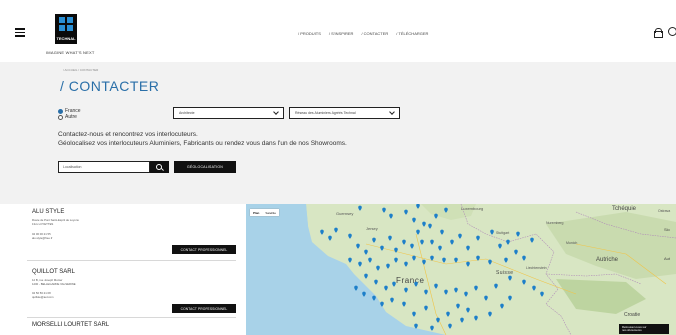 The height and width of the screenshot is (335, 676). I want to click on select-value: Réseau des Aluminiers Agréés Technal, so click(325, 113).